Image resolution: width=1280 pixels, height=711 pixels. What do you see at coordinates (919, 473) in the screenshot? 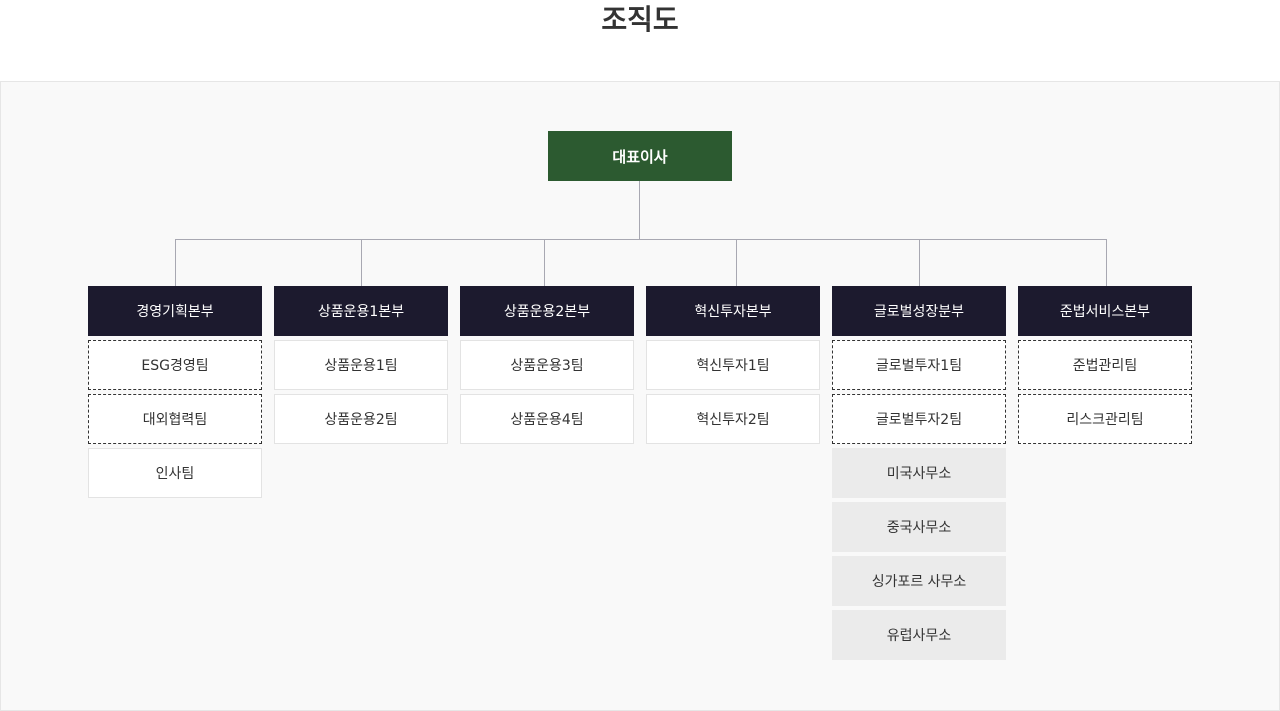
I see `office-box: 미국사무소` at bounding box center [919, 473].